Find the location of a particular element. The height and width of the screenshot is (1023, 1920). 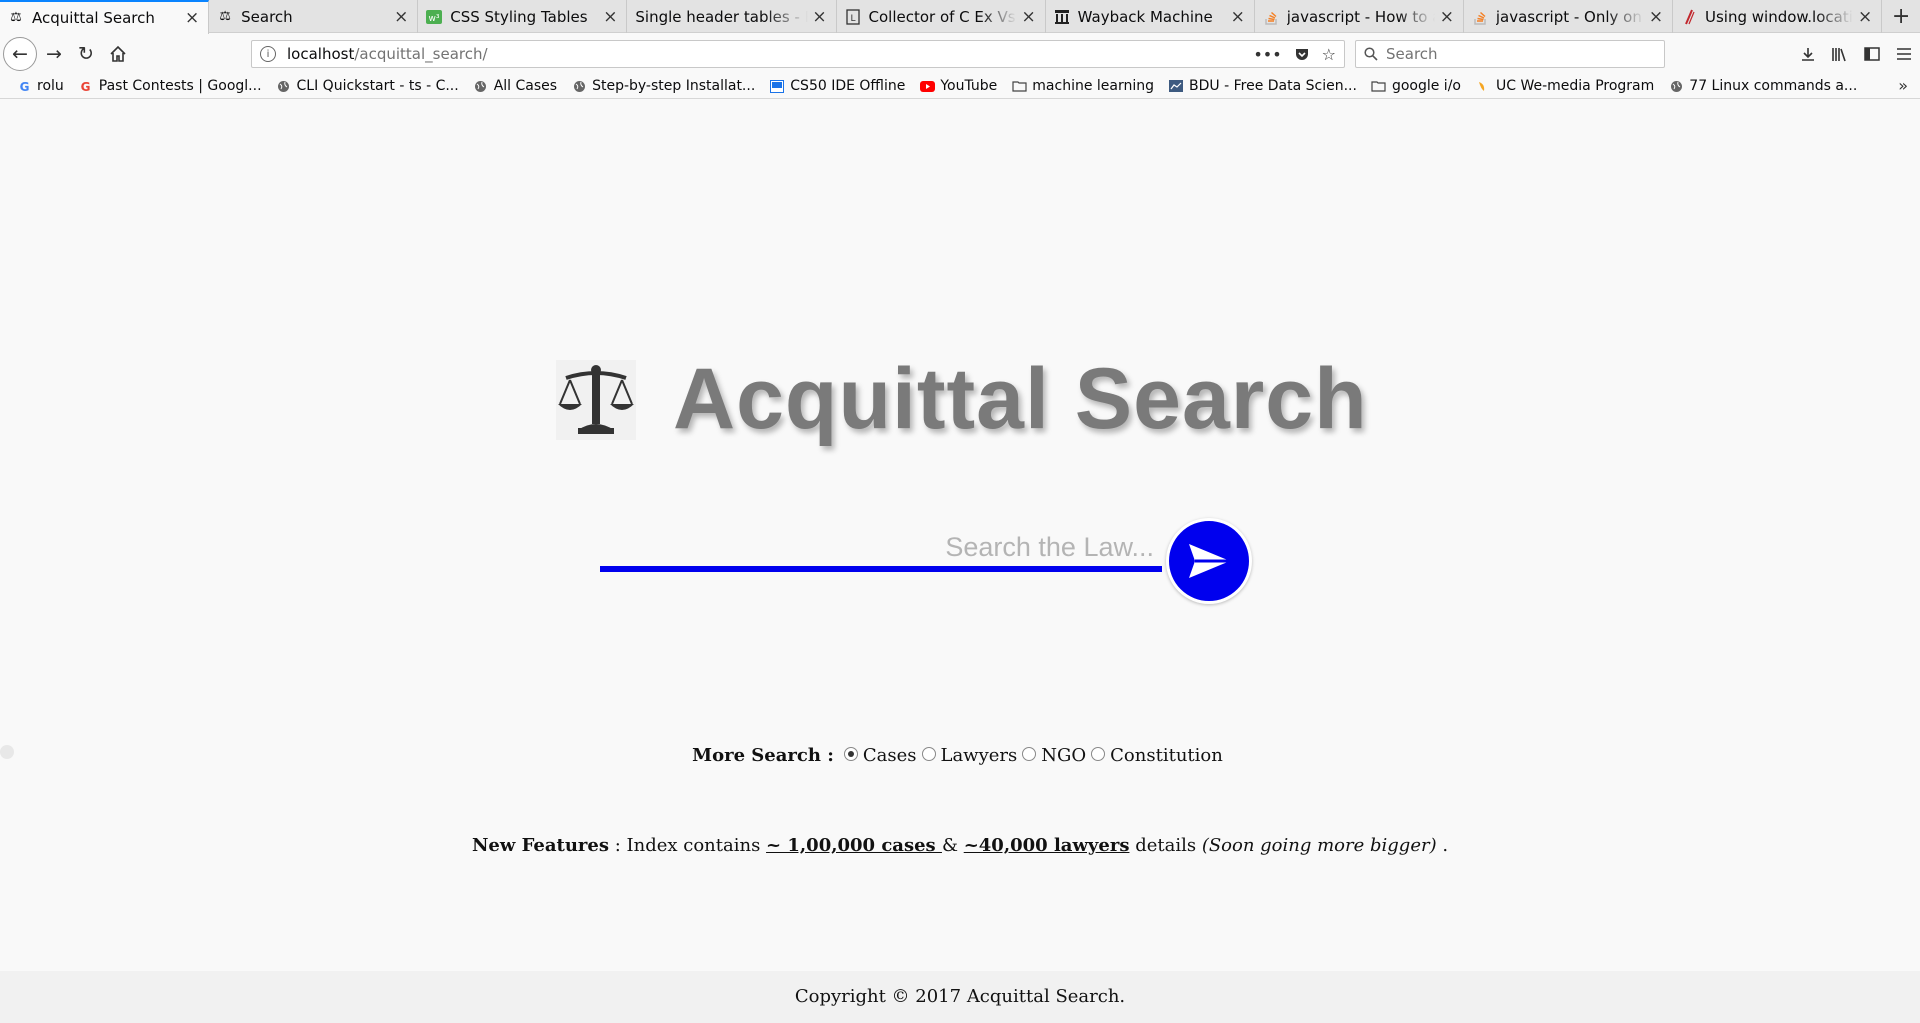

info-icon: i is located at coordinates (268, 54).